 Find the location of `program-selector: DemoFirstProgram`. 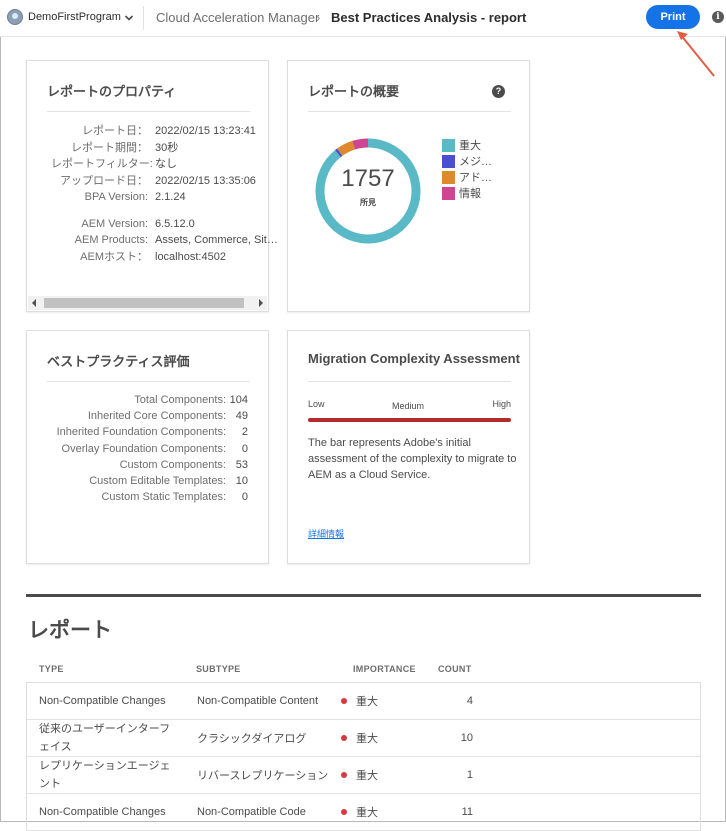

program-selector: DemoFirstProgram is located at coordinates (74, 17).